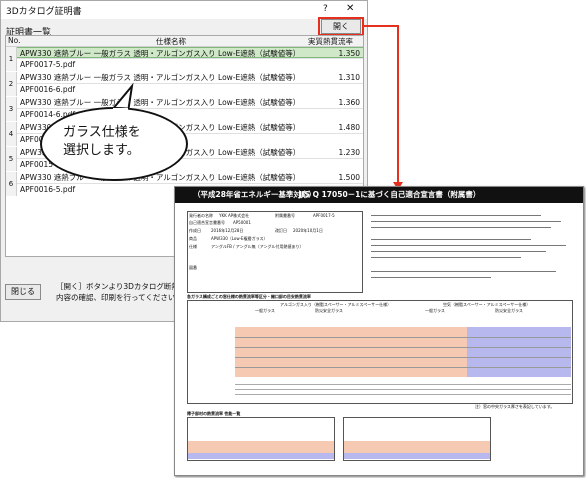 This screenshot has height=478, width=586. What do you see at coordinates (227, 230) in the screenshot?
I see `date: 2016年12月28日` at bounding box center [227, 230].